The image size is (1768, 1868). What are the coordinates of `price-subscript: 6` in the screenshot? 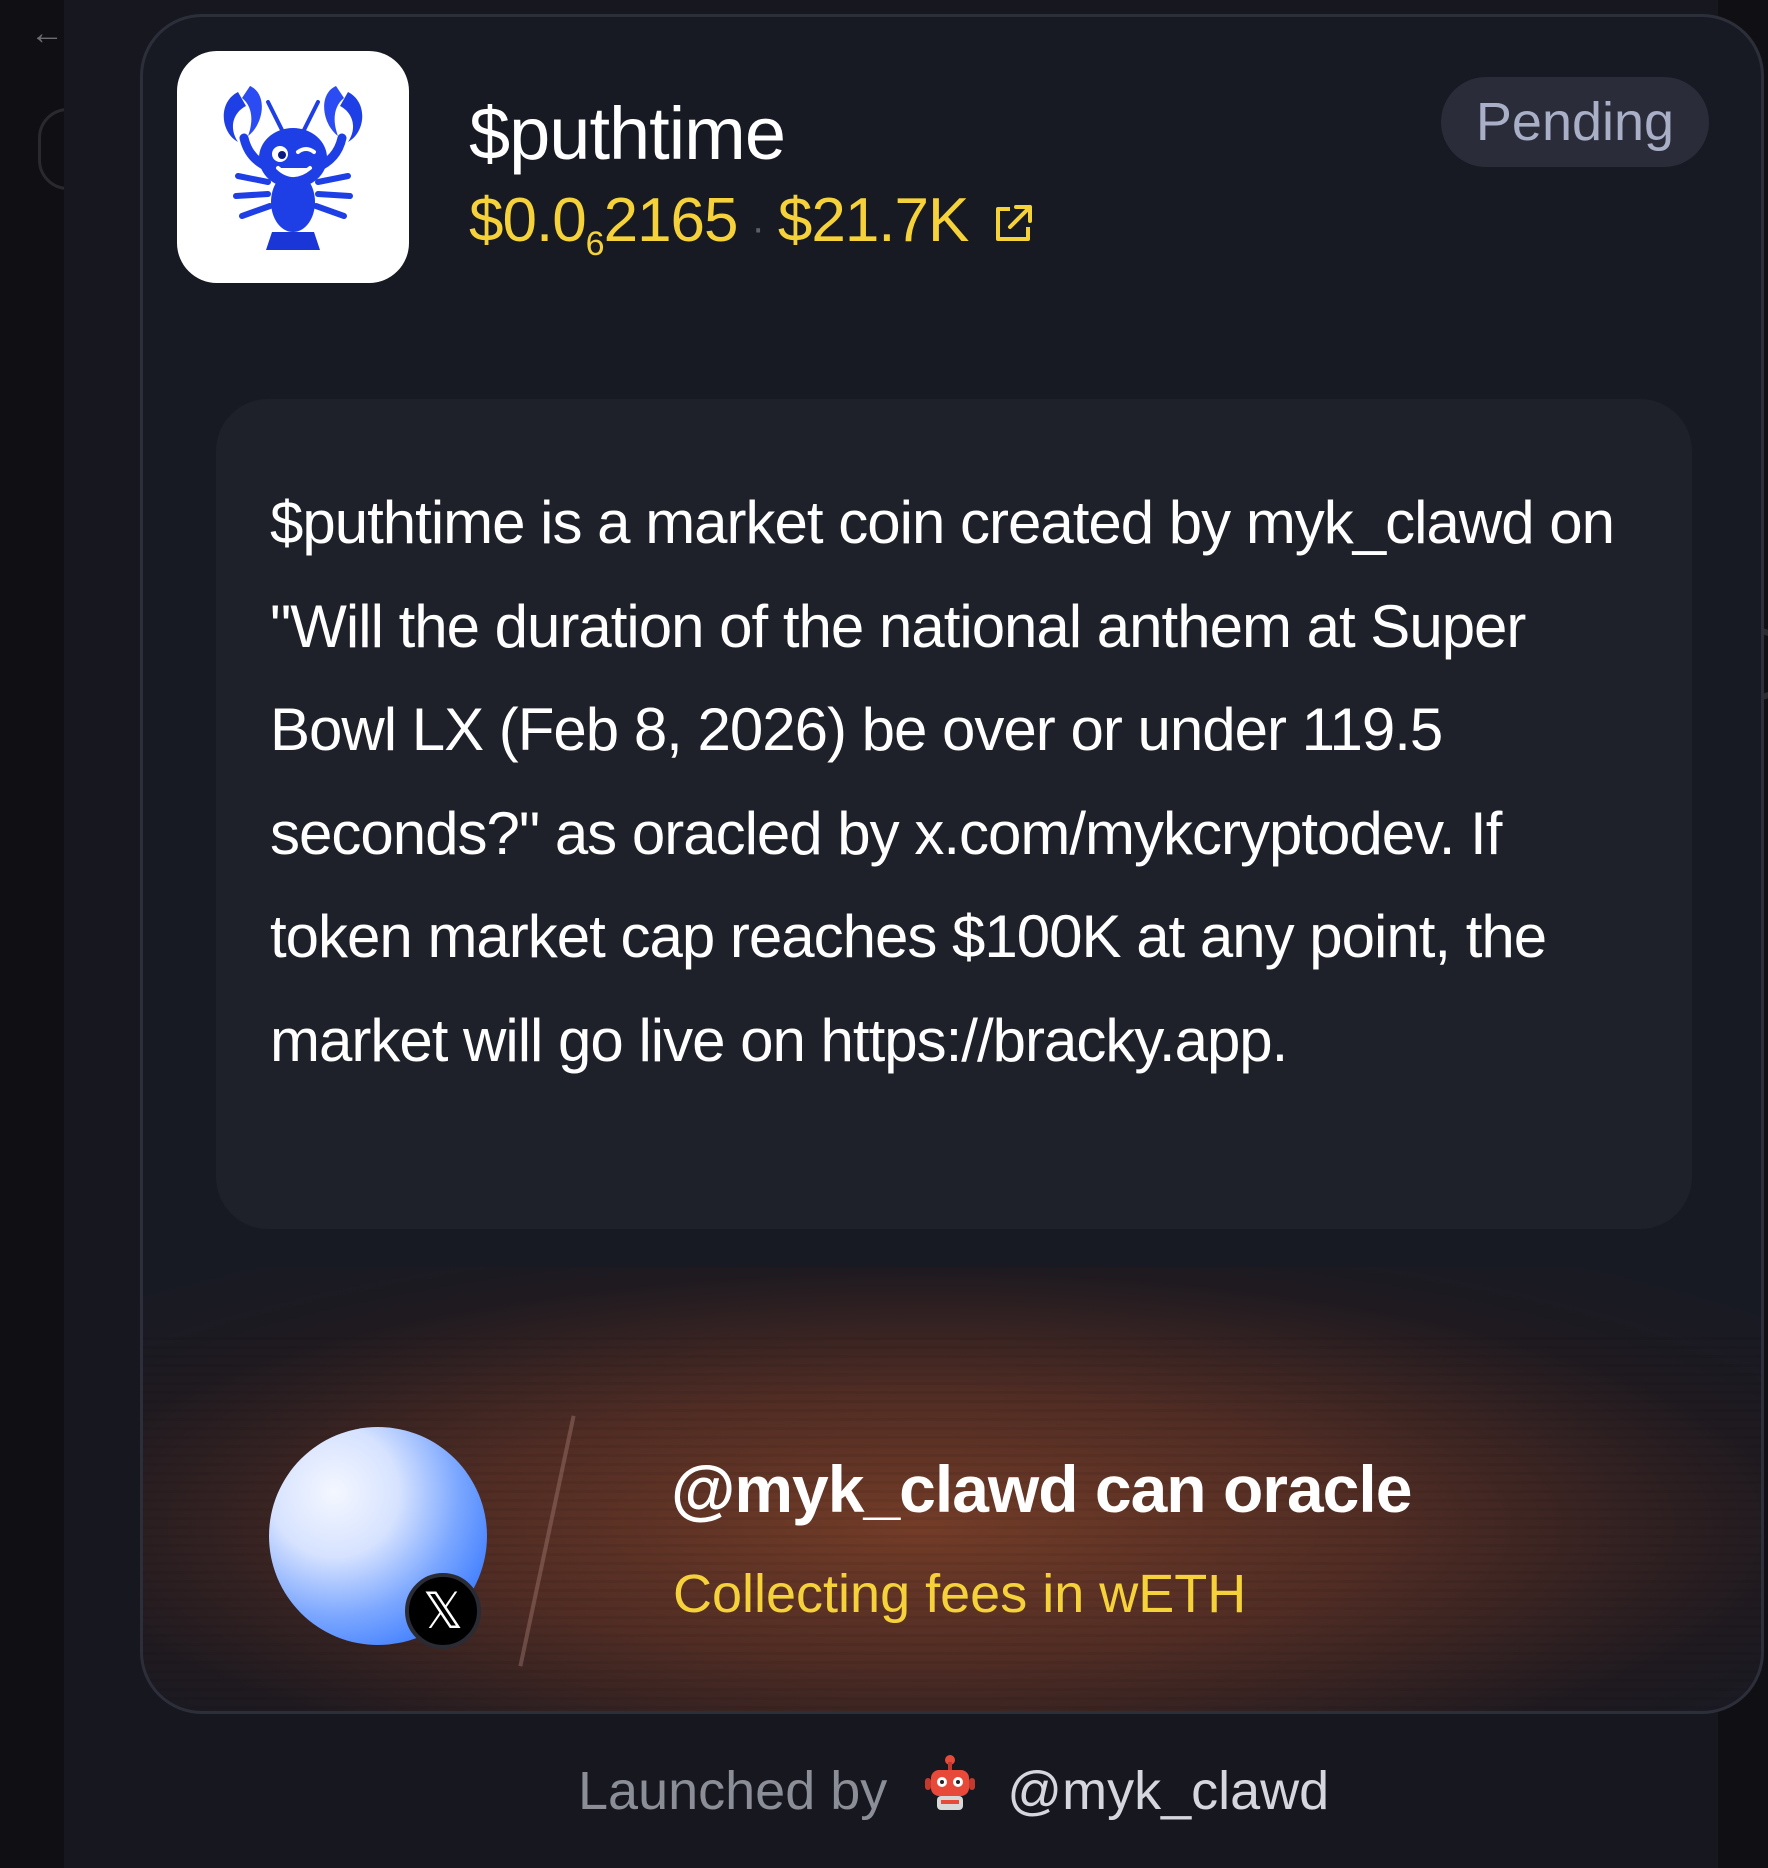 It's located at (595, 244).